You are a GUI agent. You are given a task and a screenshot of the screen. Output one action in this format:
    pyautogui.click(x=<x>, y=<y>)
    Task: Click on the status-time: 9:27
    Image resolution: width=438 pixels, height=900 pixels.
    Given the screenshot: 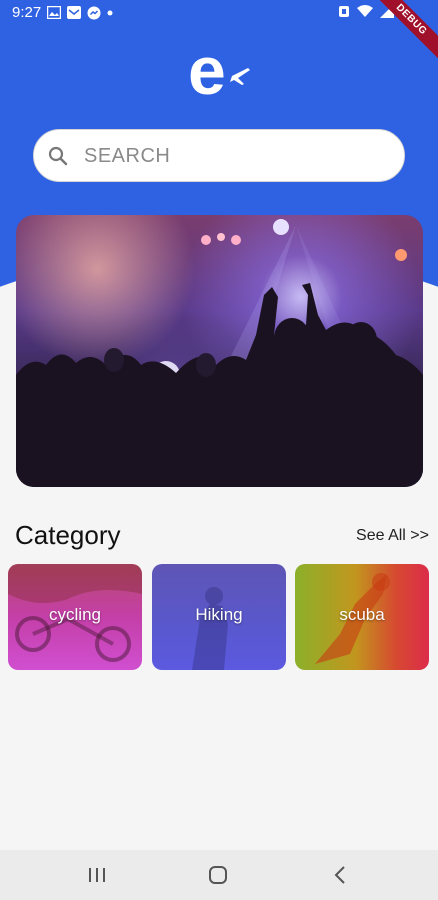 What is the action you would take?
    pyautogui.click(x=27, y=12)
    